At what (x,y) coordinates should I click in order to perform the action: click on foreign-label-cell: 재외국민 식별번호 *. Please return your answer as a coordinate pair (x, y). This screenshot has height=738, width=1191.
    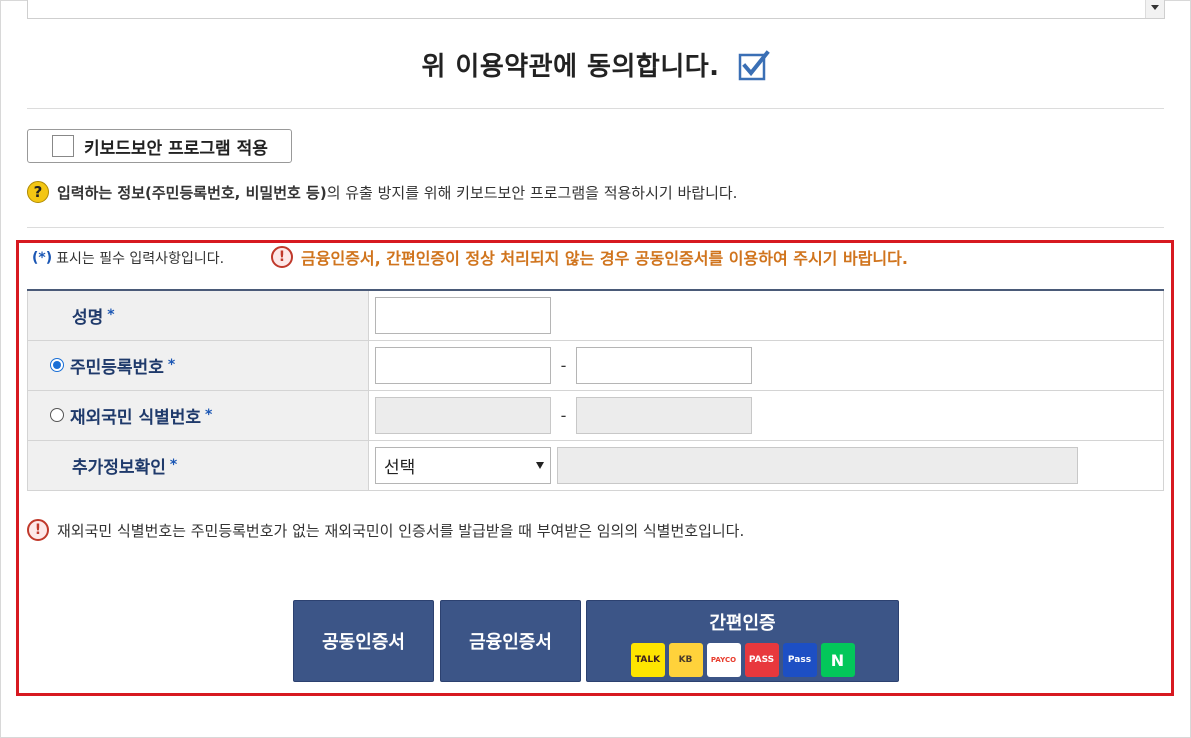
    Looking at the image, I should click on (198, 415).